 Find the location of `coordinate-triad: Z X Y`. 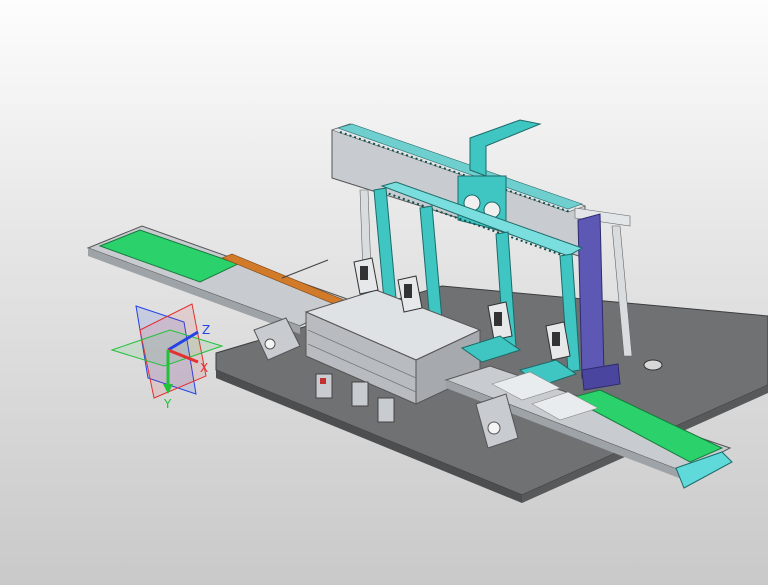

coordinate-triad: Z X Y is located at coordinates (167, 357).